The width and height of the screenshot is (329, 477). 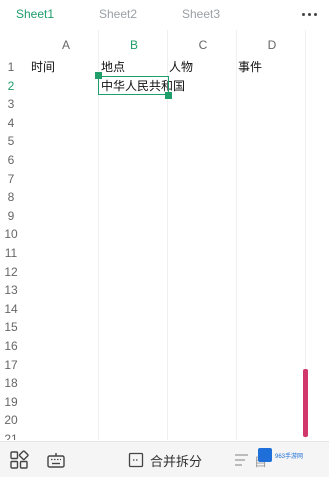 What do you see at coordinates (118, 14) in the screenshot?
I see `tab-sheet2: Sheet2` at bounding box center [118, 14].